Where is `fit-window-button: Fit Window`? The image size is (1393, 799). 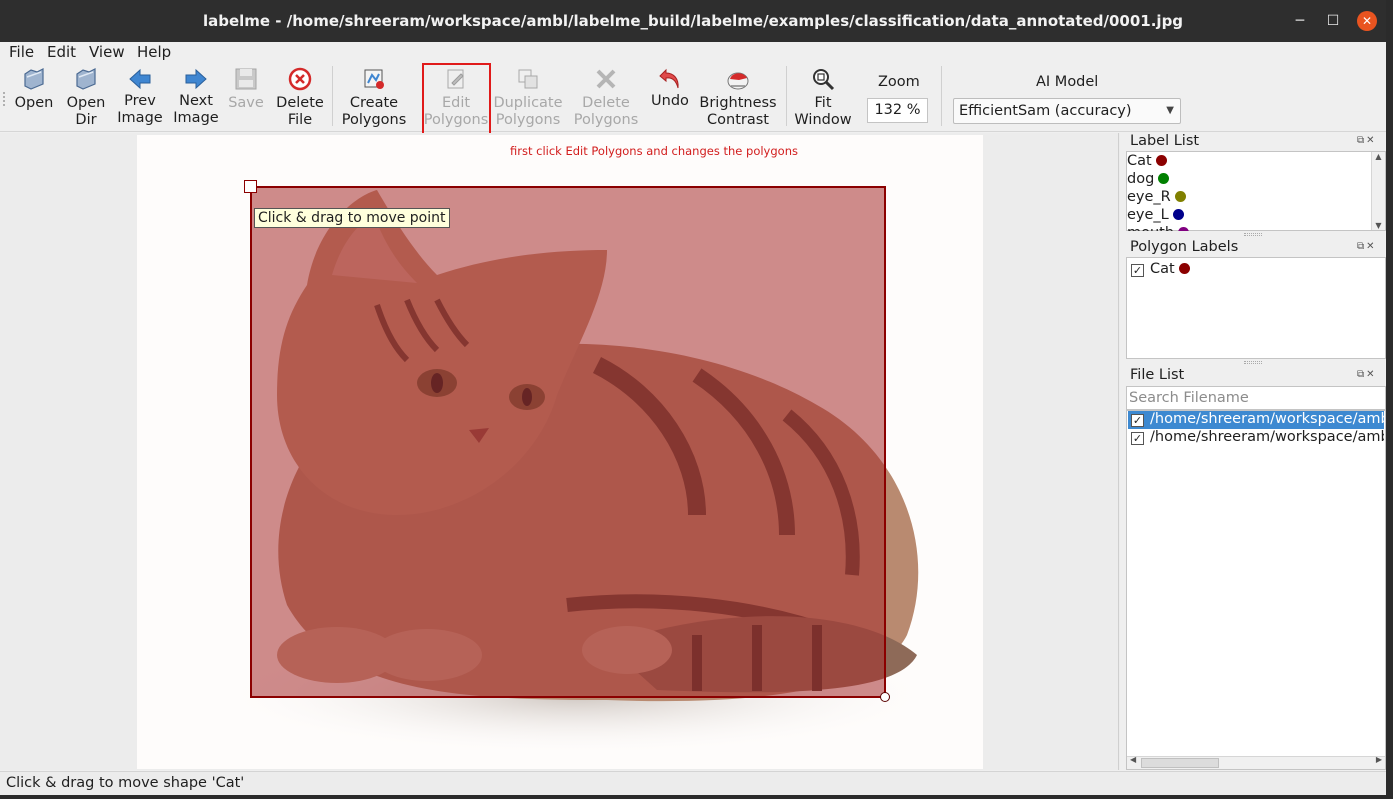
fit-window-button: Fit Window is located at coordinates (823, 95).